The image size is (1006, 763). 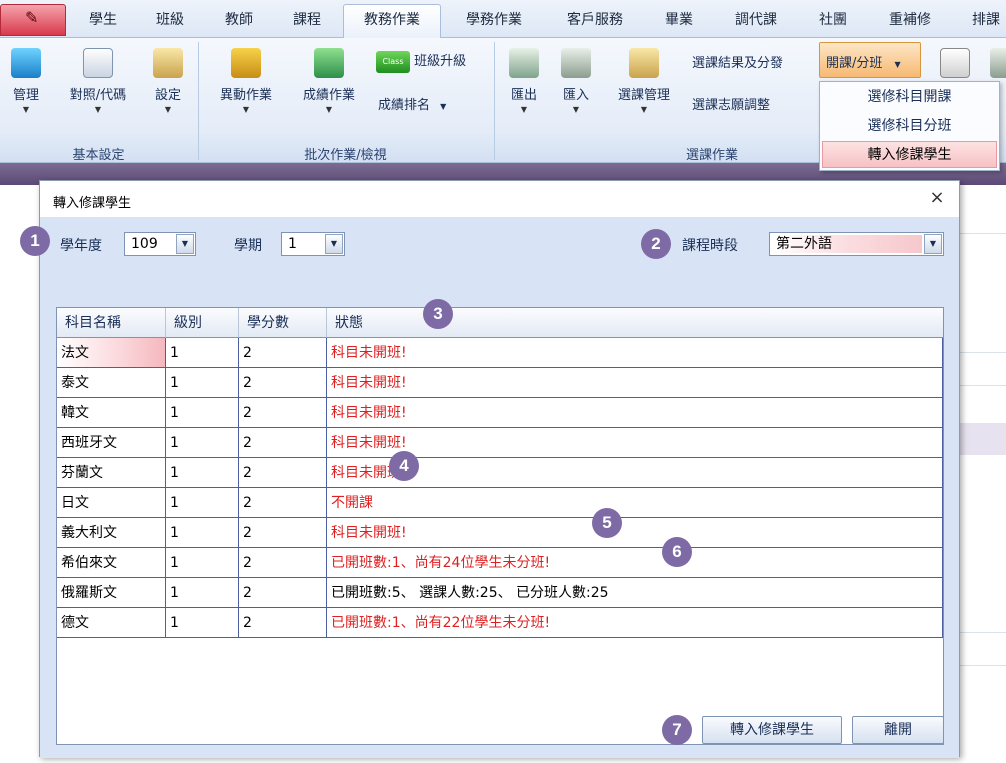 What do you see at coordinates (329, 81) in the screenshot?
I see `grade-operation-button: 成績作業 ▼` at bounding box center [329, 81].